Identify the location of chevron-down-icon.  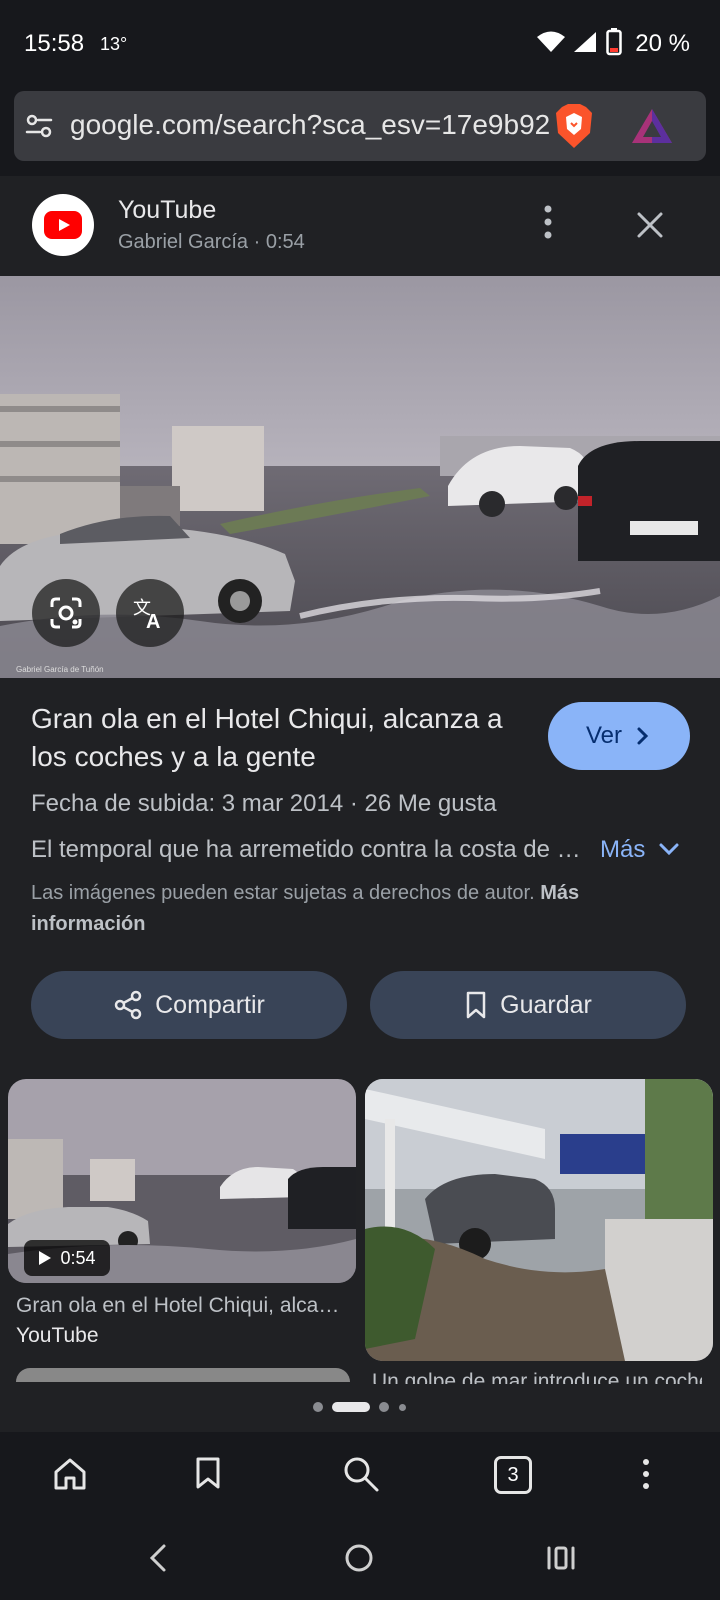
(669, 849).